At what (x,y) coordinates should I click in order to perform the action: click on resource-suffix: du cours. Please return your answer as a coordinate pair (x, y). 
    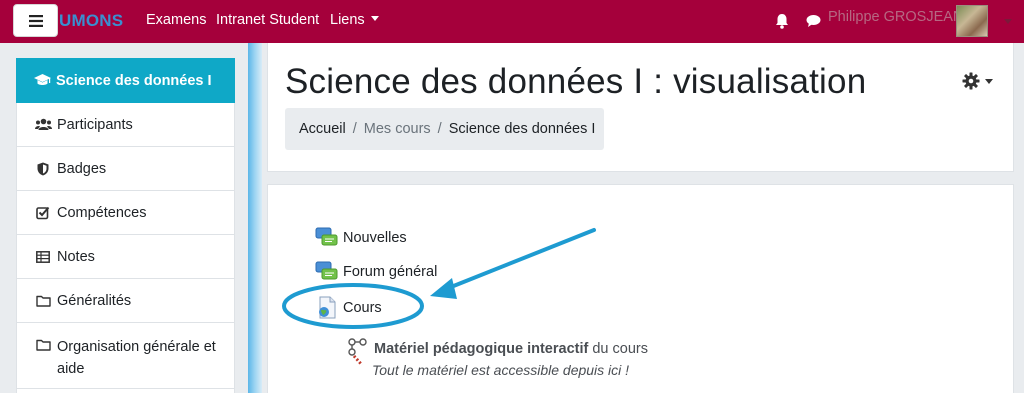
    Looking at the image, I should click on (618, 349).